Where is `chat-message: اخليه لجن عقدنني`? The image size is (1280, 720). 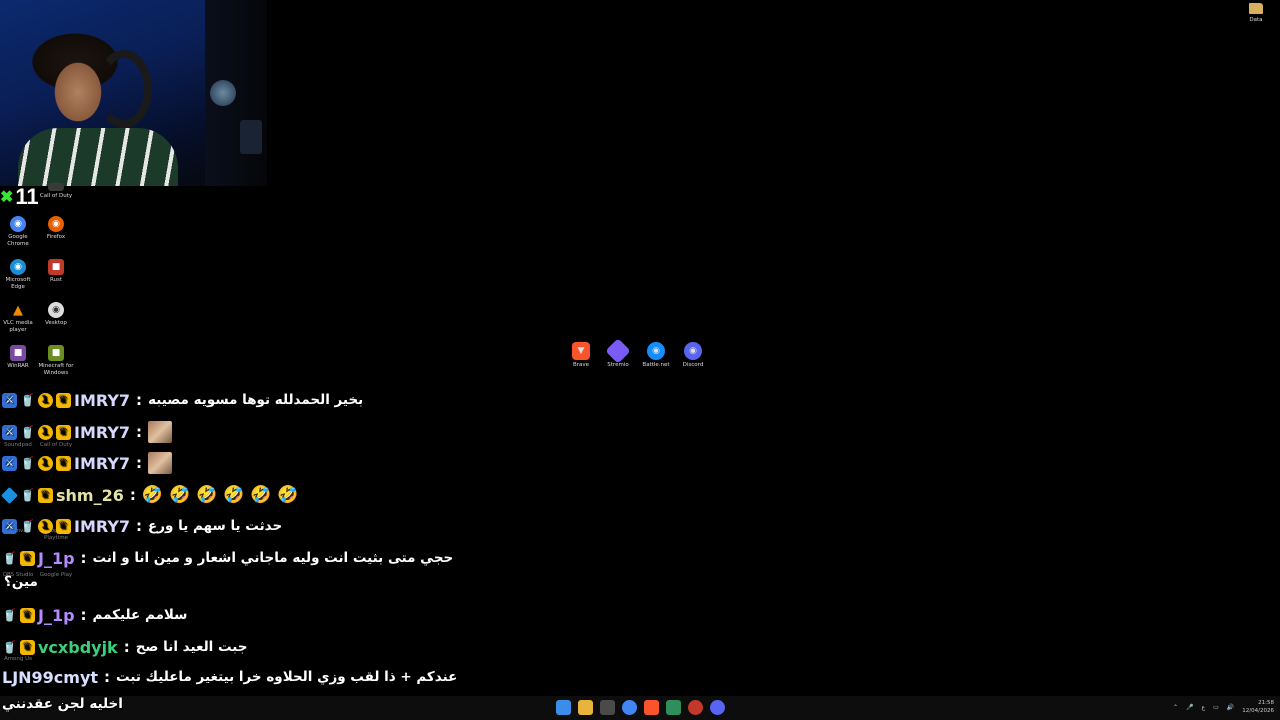 chat-message: اخليه لجن عقدنني is located at coordinates (62, 704).